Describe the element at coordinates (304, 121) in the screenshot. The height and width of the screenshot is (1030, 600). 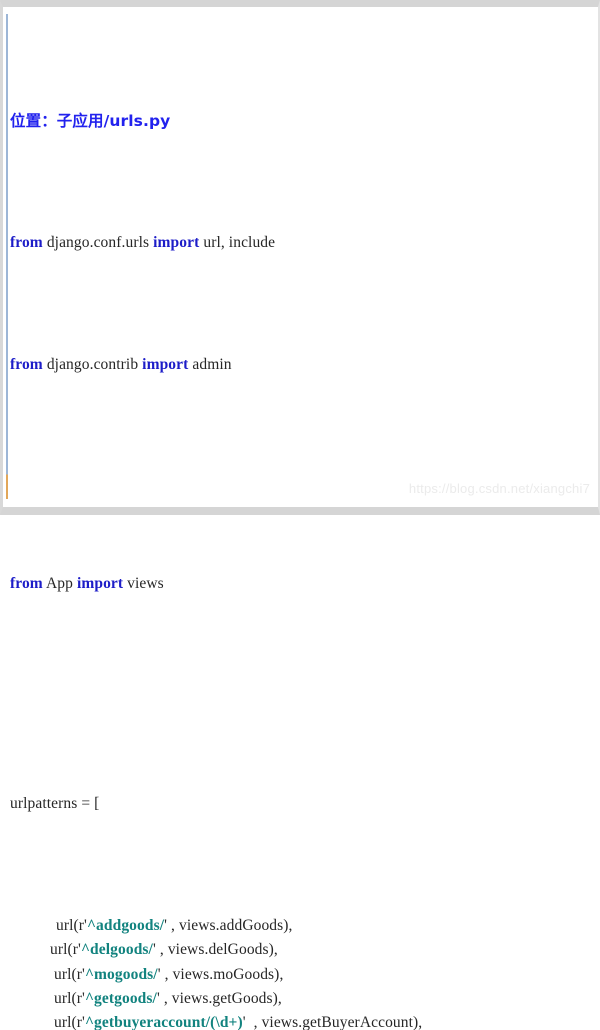
I see `file-location-heading: 位置：子应用/urls.py` at that location.